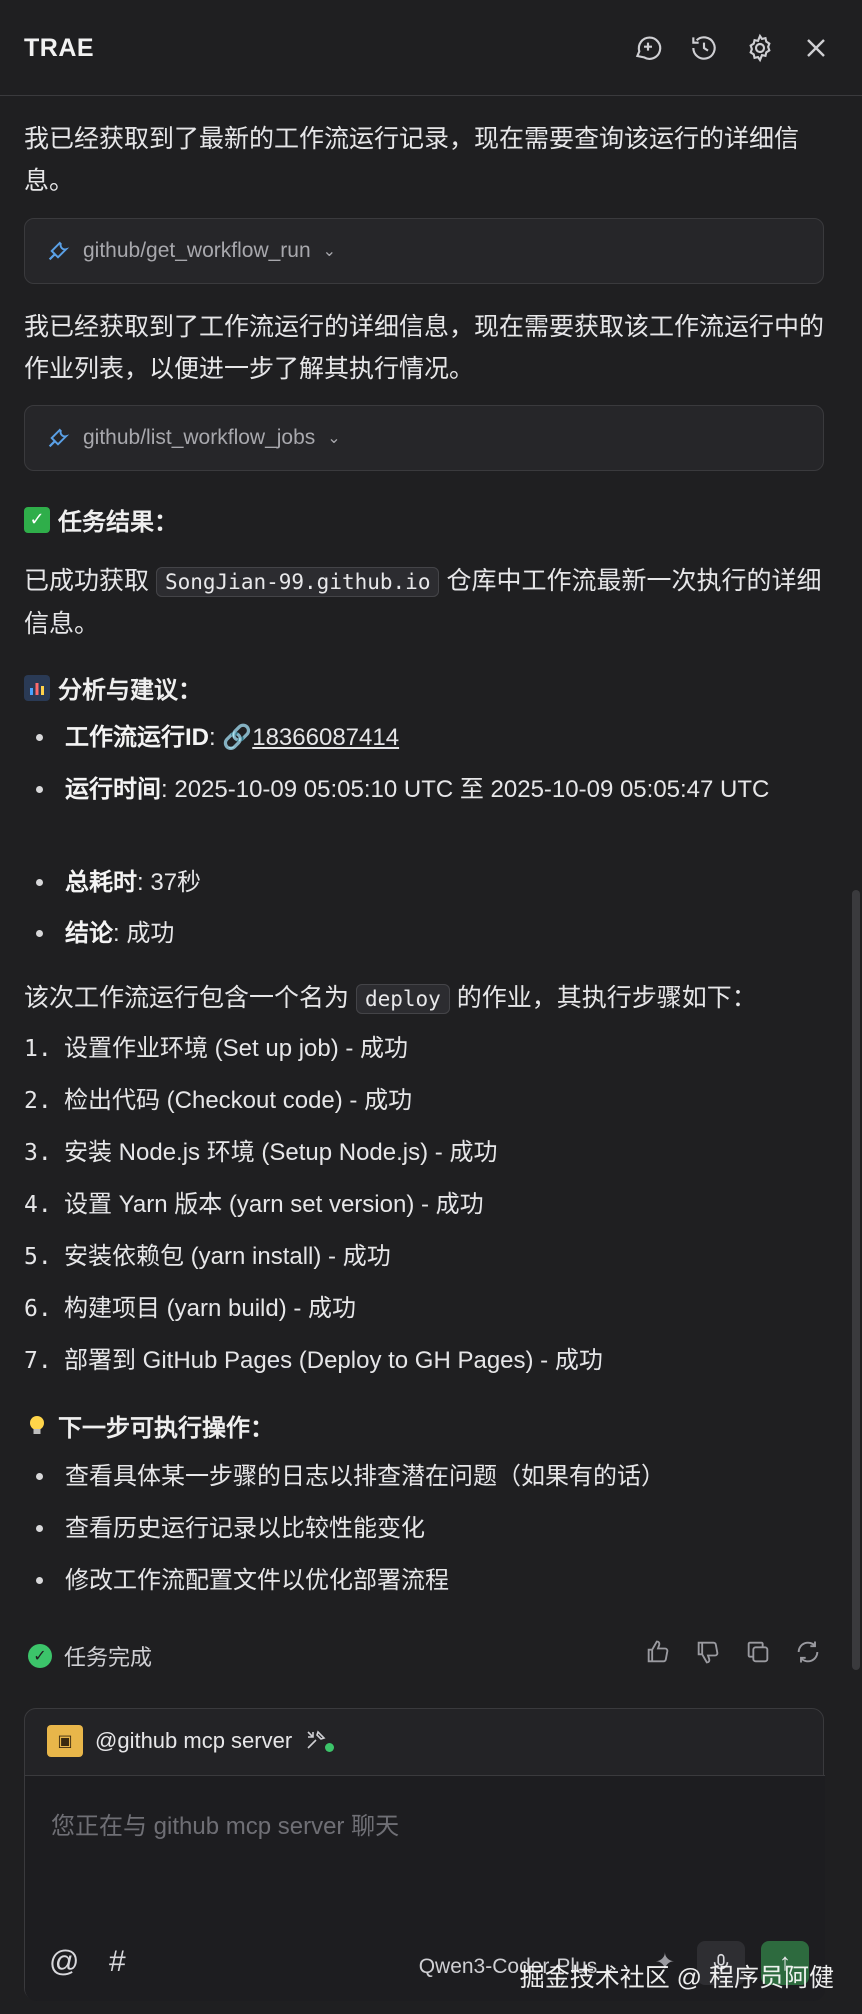  What do you see at coordinates (40, 1656) in the screenshot?
I see `check-circle-icon: ✓` at bounding box center [40, 1656].